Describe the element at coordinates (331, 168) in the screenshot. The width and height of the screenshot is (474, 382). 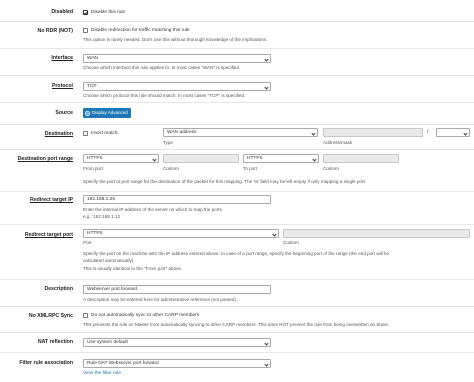
I see `to-custom-caption: Custom` at that location.